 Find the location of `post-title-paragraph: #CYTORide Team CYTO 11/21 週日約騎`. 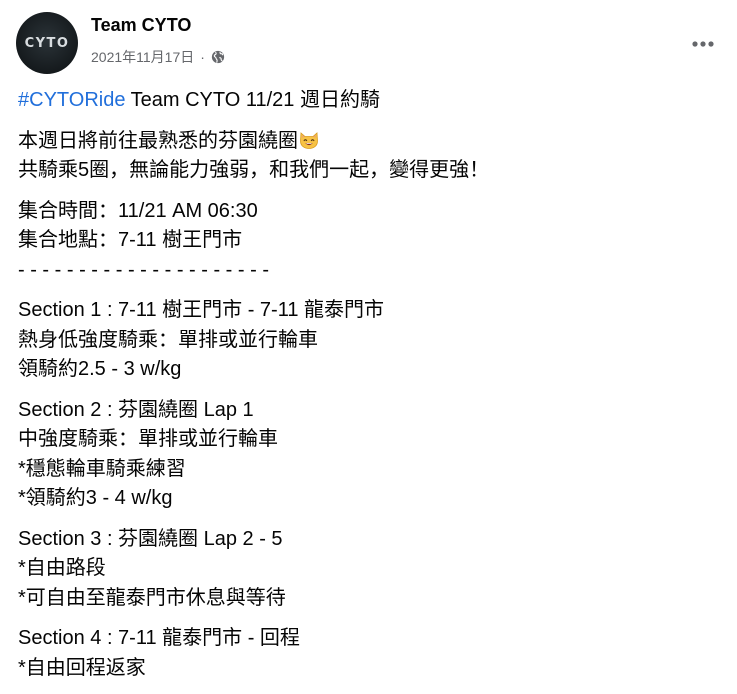

post-title-paragraph: #CYTORide Team CYTO 11/21 週日約騎 is located at coordinates (368, 101).